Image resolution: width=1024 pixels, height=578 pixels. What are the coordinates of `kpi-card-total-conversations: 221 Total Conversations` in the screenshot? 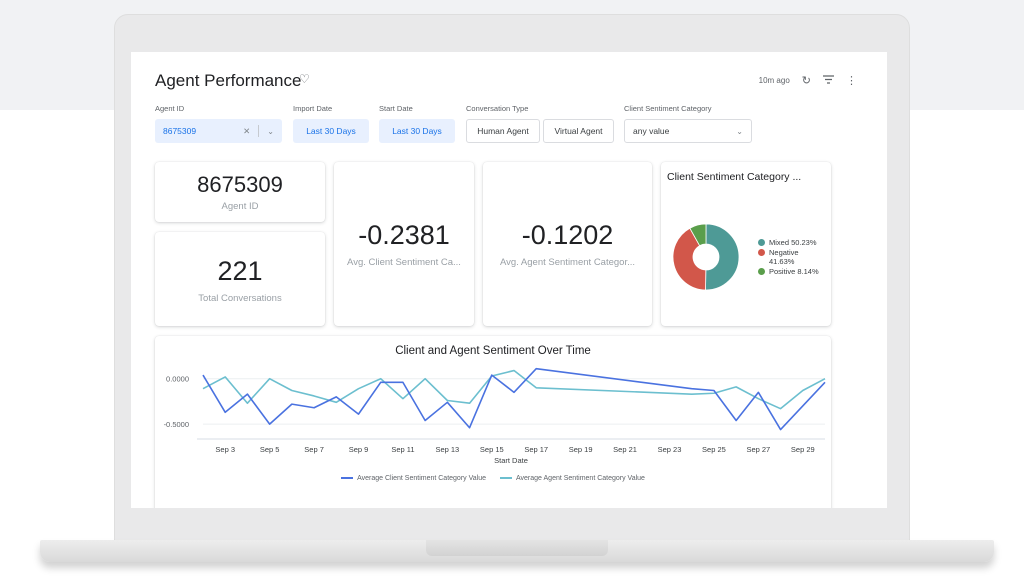 It's located at (240, 279).